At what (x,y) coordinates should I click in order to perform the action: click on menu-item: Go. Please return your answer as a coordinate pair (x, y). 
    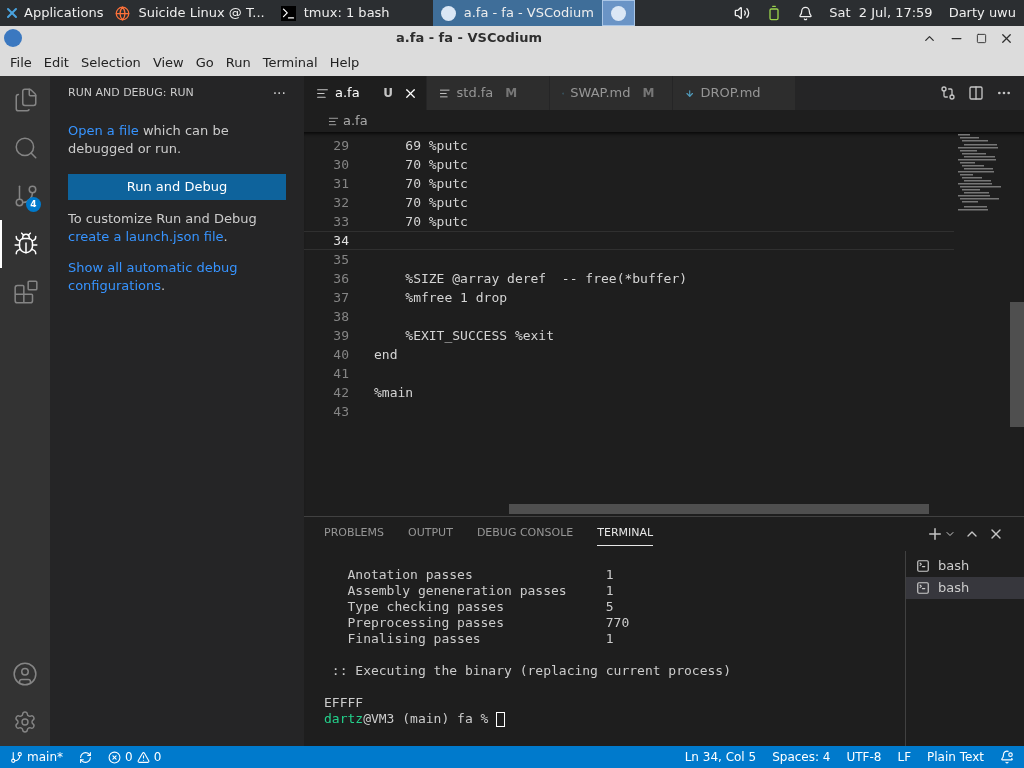
    Looking at the image, I should click on (204, 63).